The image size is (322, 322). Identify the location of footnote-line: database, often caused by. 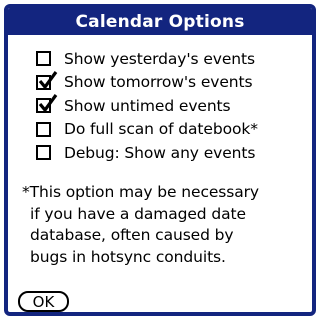
(132, 235).